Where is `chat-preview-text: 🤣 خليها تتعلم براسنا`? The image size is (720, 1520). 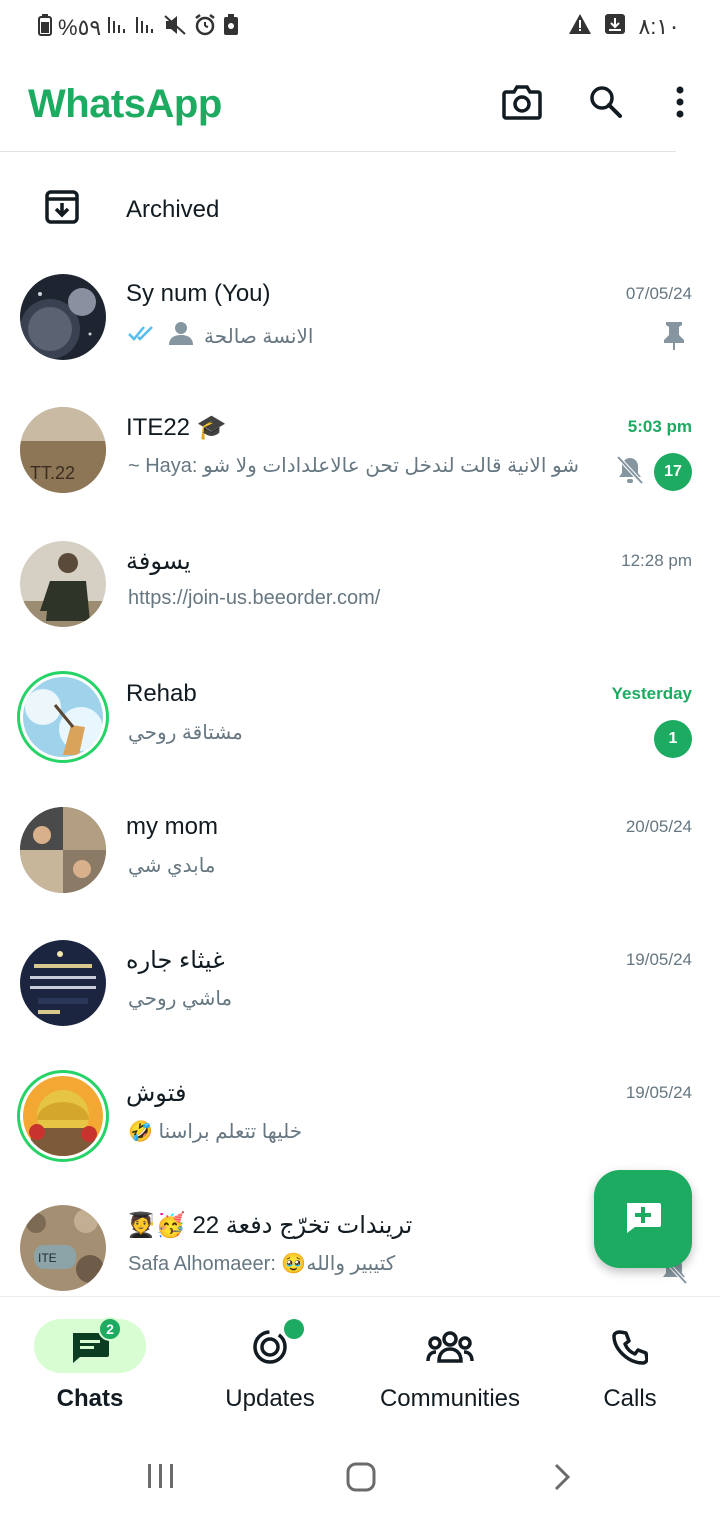
chat-preview-text: 🤣 خليها تتعلم براسنا is located at coordinates (215, 1132).